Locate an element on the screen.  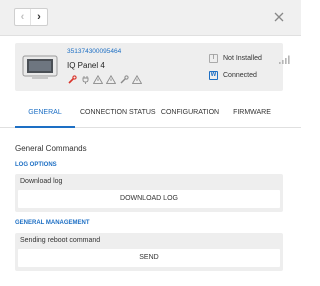
tab-general: GENERAL is located at coordinates (45, 112).